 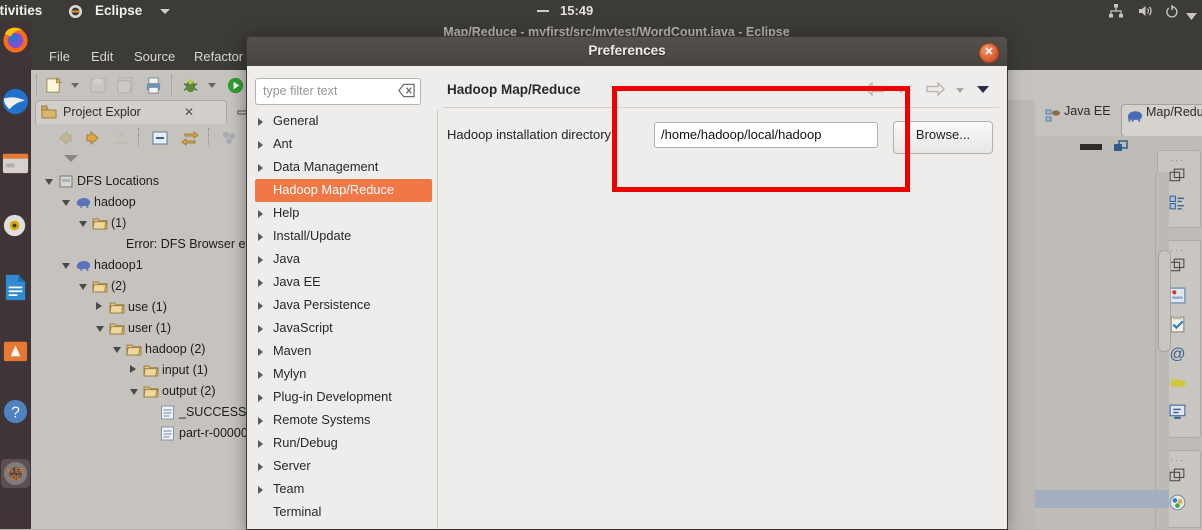 What do you see at coordinates (159, 266) in the screenshot?
I see `tree-item: hadoop1` at bounding box center [159, 266].